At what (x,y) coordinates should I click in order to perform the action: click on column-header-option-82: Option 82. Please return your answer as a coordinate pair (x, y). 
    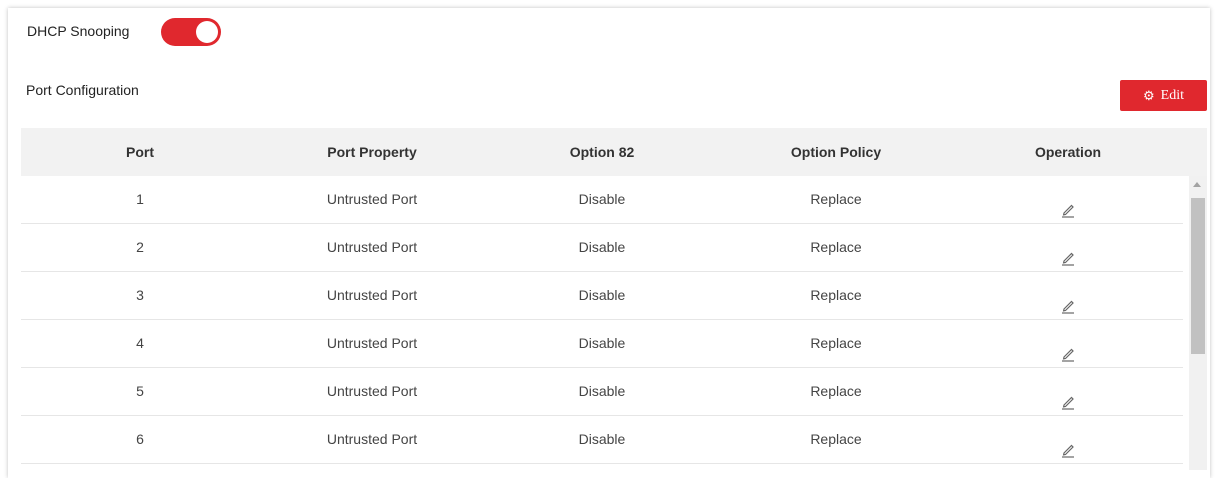
    Looking at the image, I should click on (602, 152).